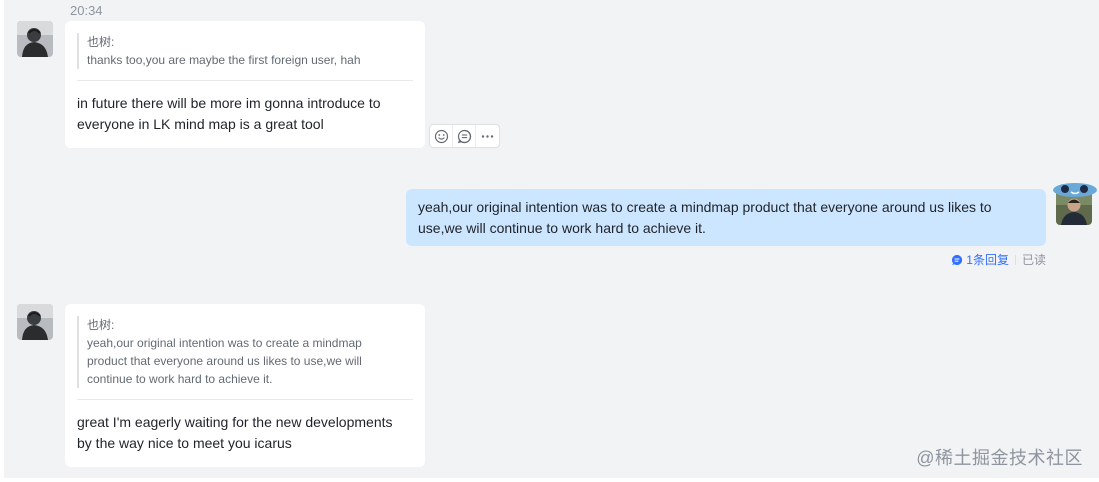  Describe the element at coordinates (184, 443) in the screenshot. I see `message-line: by the way nice to meet you icarus` at that location.